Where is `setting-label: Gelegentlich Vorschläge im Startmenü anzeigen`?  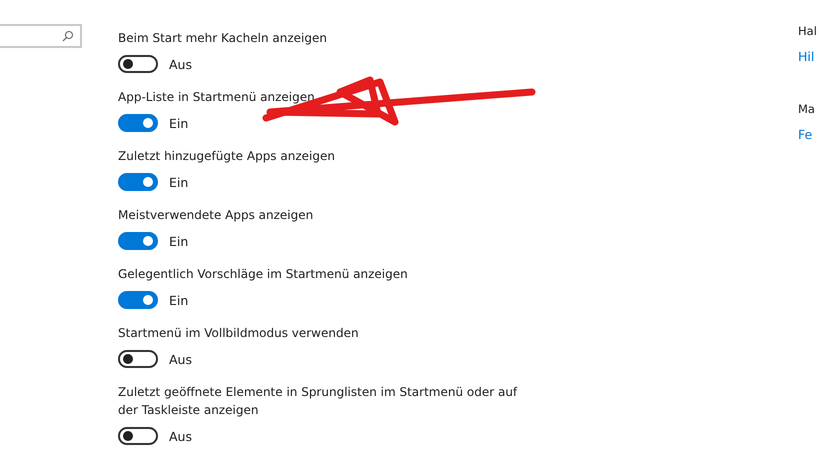 setting-label: Gelegentlich Vorschläge im Startmenü anzeigen is located at coordinates (263, 274).